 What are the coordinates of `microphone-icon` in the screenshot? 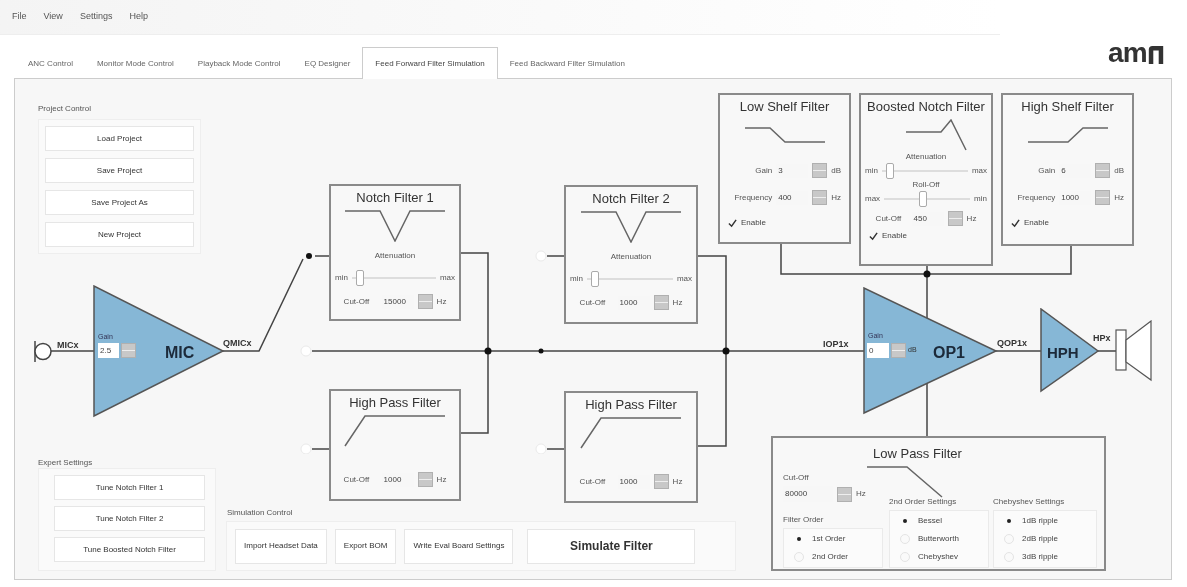 It's located at (43, 351).